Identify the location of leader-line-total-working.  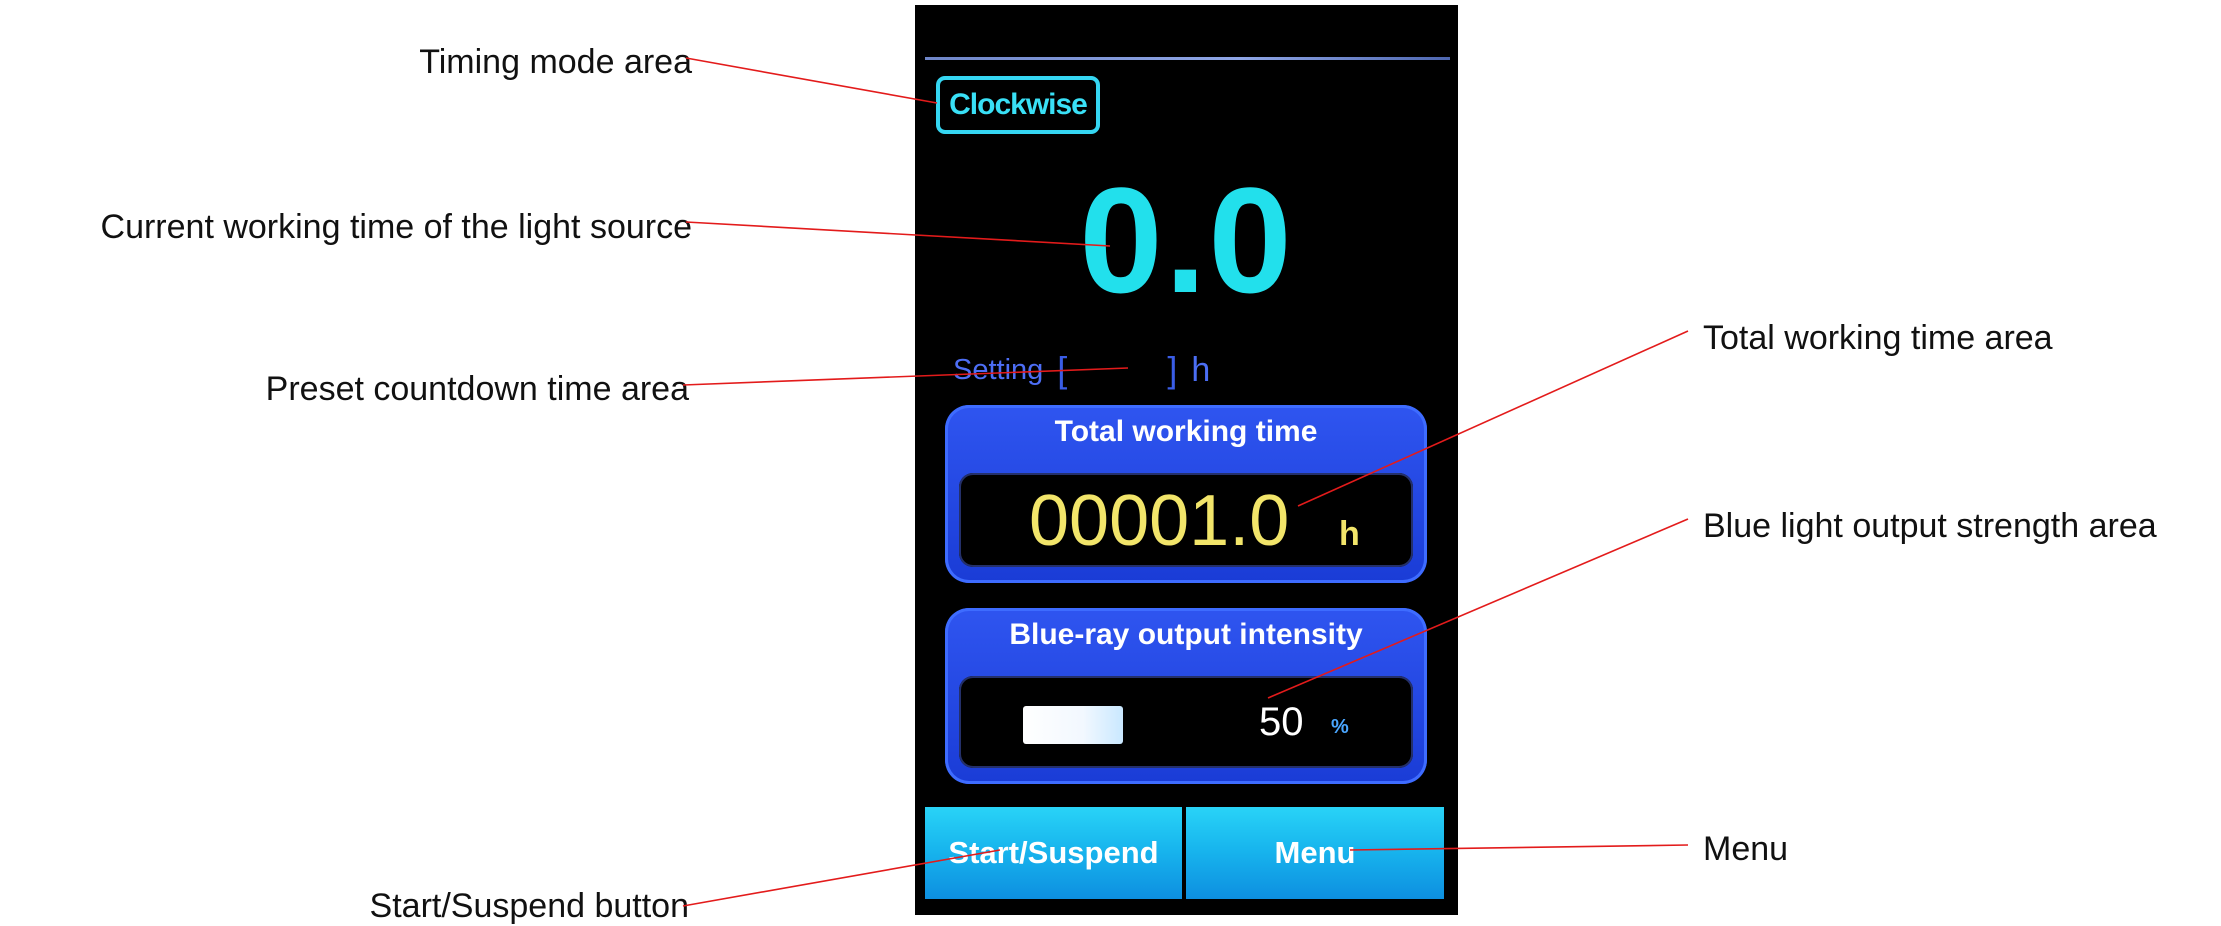
(1493, 418).